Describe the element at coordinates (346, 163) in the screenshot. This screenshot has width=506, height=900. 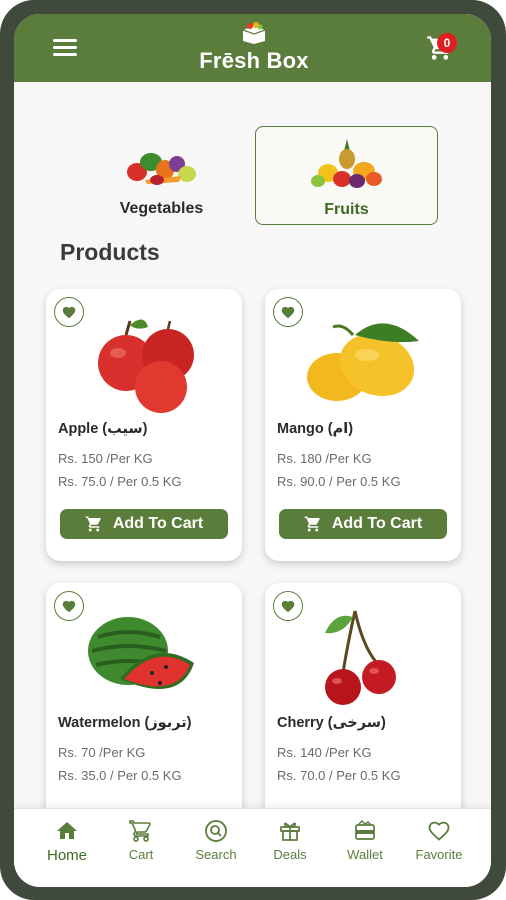
I see `fruits-image` at that location.